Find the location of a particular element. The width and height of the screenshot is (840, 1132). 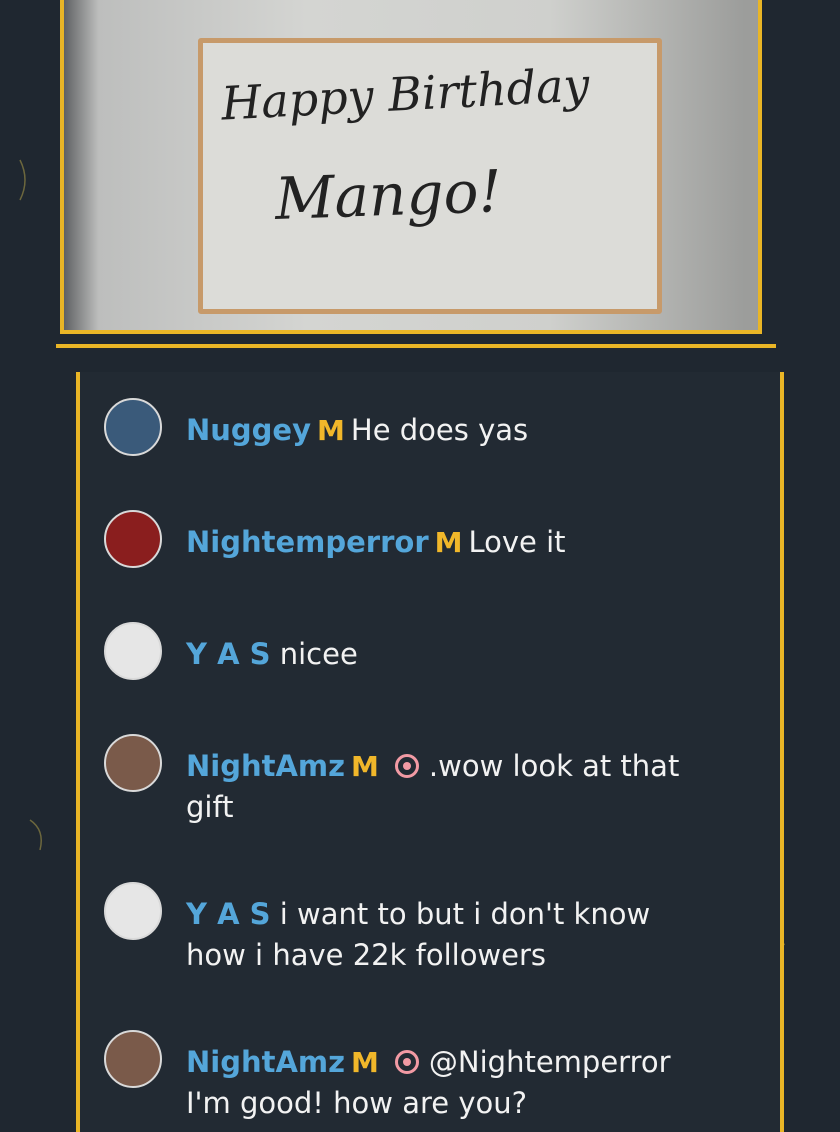

divider is located at coordinates (416, 346).